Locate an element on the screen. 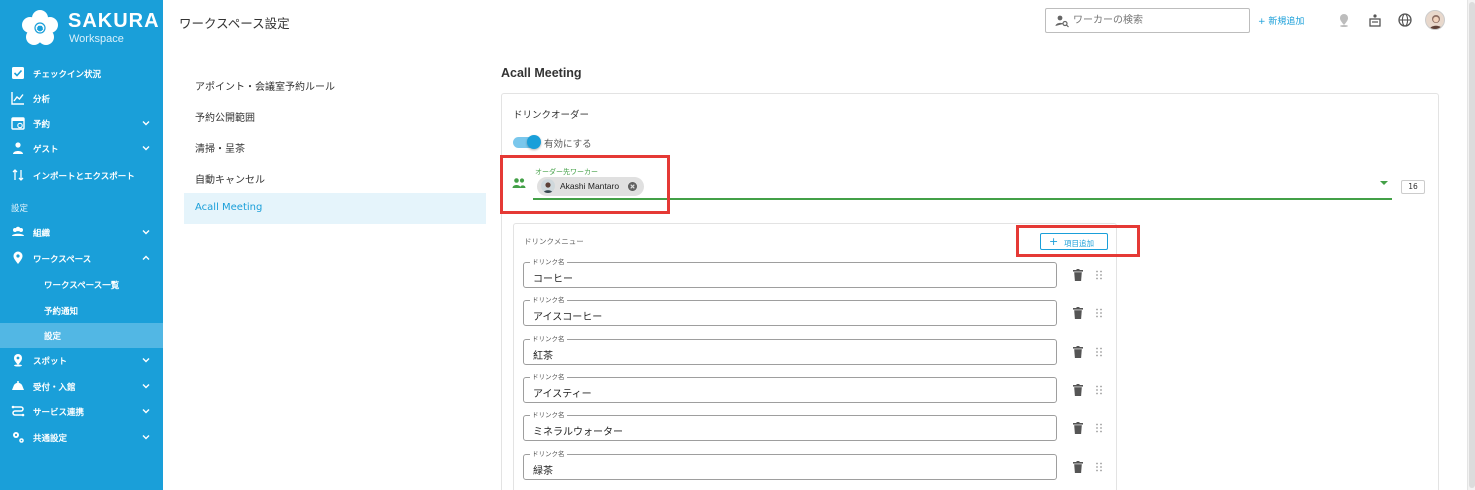 The width and height of the screenshot is (1475, 490). drink-name-value: コーヒー is located at coordinates (553, 277).